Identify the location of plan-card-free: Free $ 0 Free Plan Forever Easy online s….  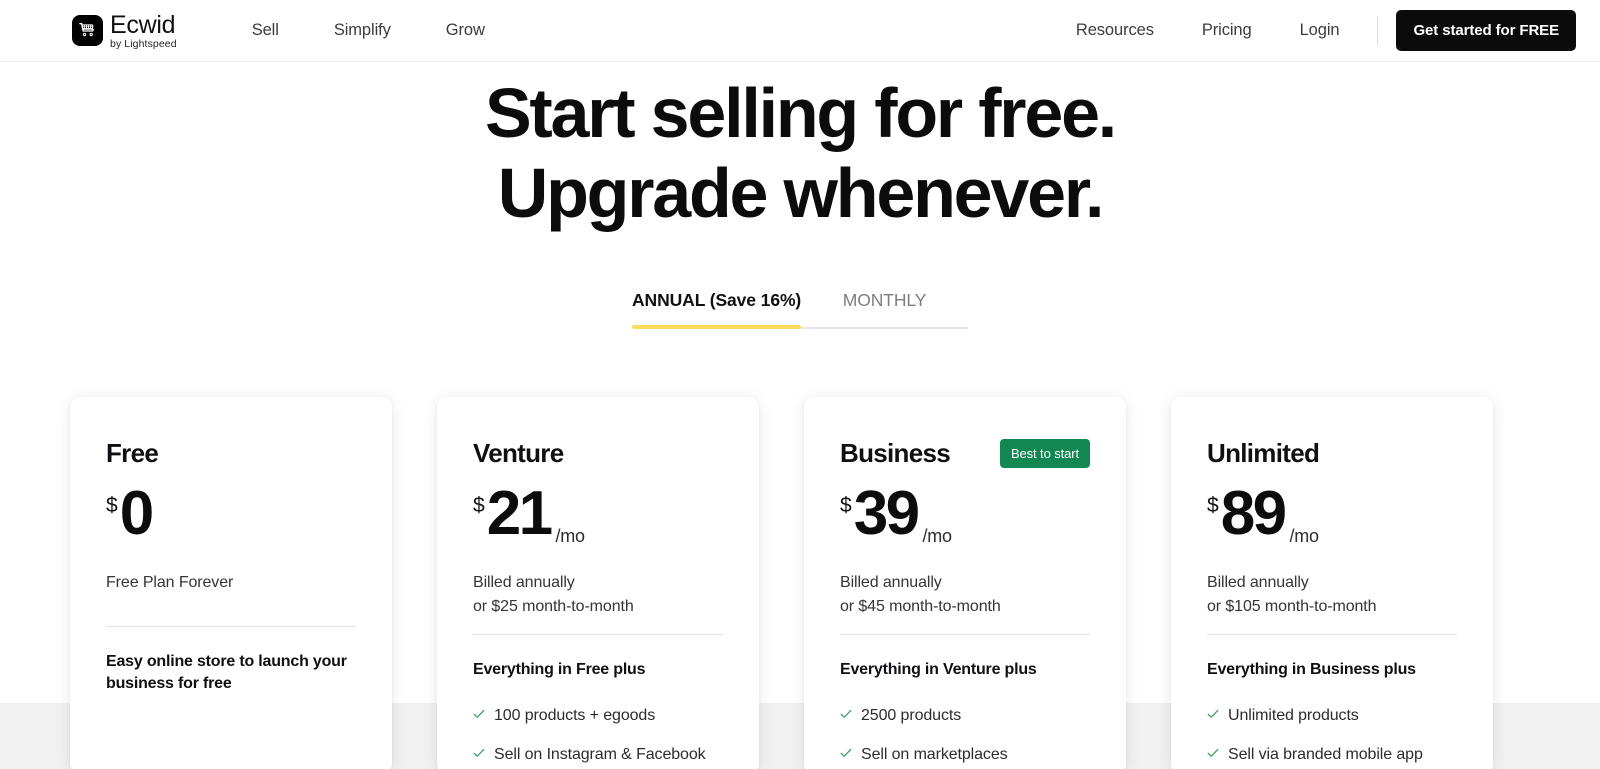
(231, 582).